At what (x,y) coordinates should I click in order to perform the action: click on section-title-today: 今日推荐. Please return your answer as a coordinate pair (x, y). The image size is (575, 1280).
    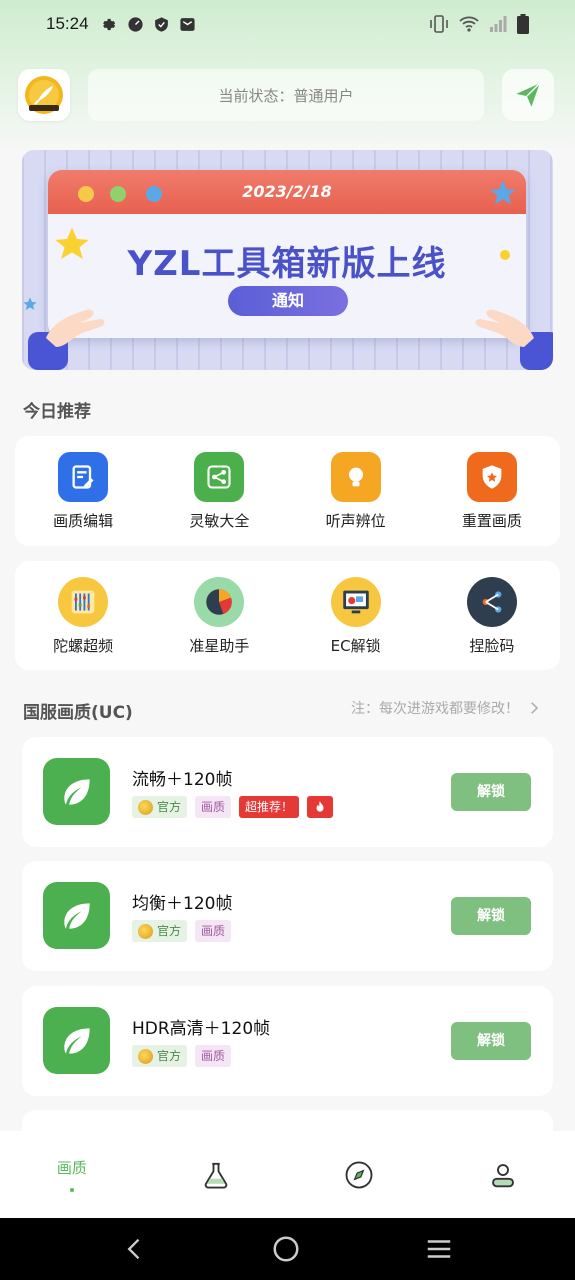
    Looking at the image, I should click on (57, 412).